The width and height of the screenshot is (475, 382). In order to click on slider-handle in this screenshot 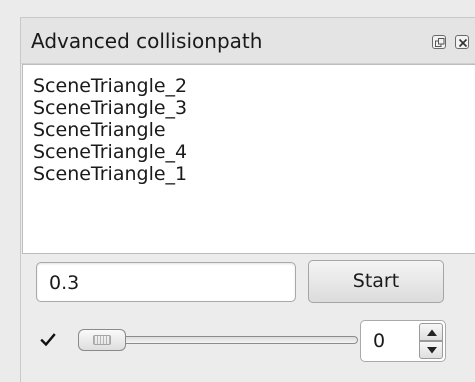, I will do `click(102, 340)`.